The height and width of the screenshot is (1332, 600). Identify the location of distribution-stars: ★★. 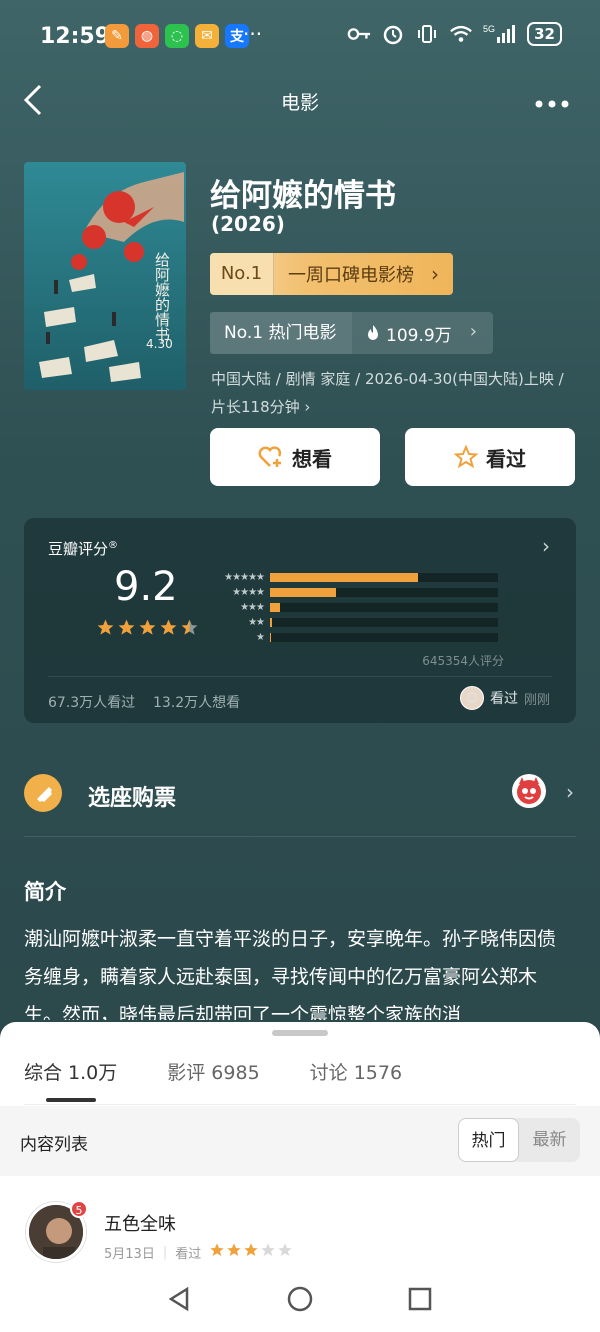
(256, 622).